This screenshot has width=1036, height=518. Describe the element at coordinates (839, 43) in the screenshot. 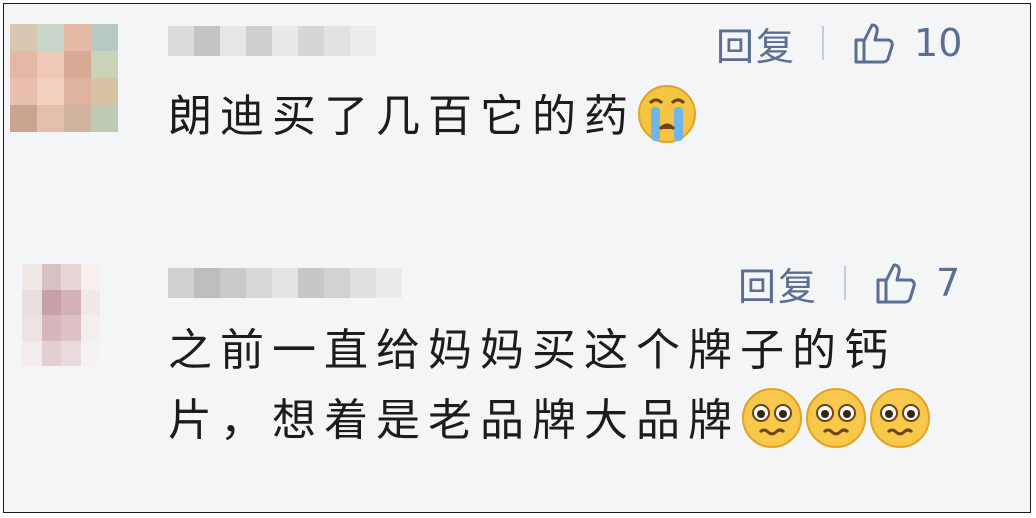

I see `comment-actions: 回复 10` at that location.